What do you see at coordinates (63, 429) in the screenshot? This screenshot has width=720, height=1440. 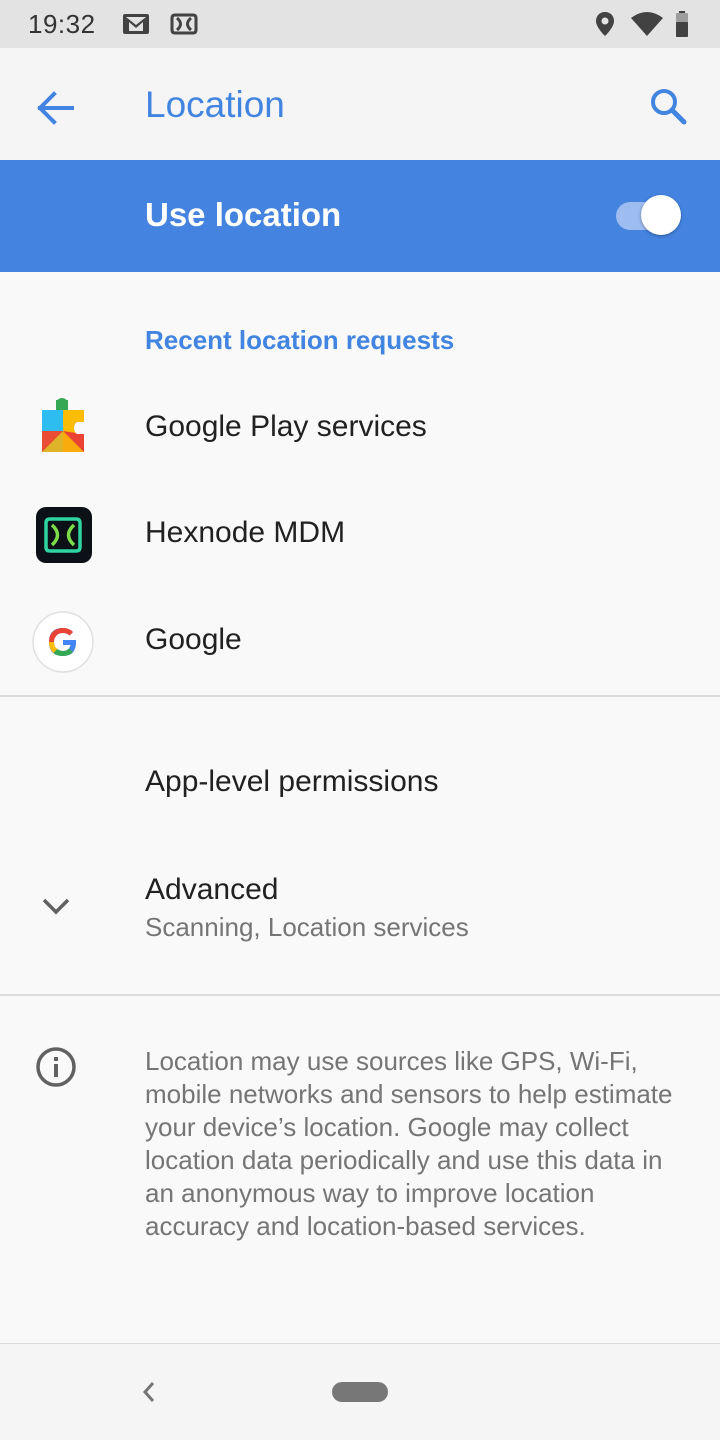 I see `google-play-services-icon` at bounding box center [63, 429].